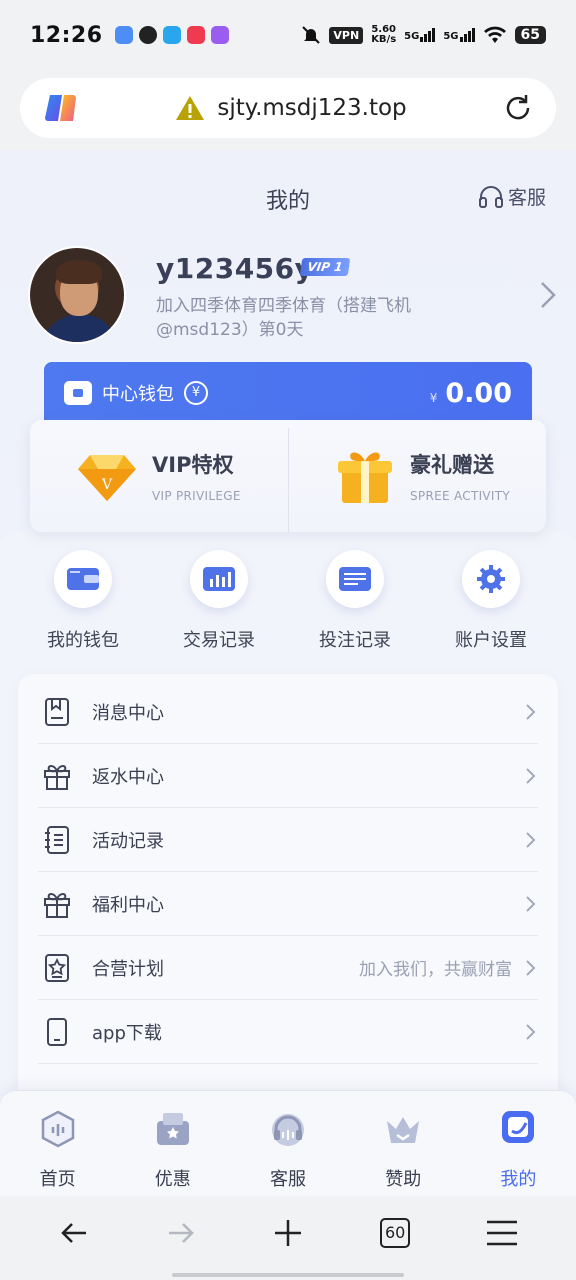  I want to click on menu-item-rebate: 返水中心, so click(288, 776).